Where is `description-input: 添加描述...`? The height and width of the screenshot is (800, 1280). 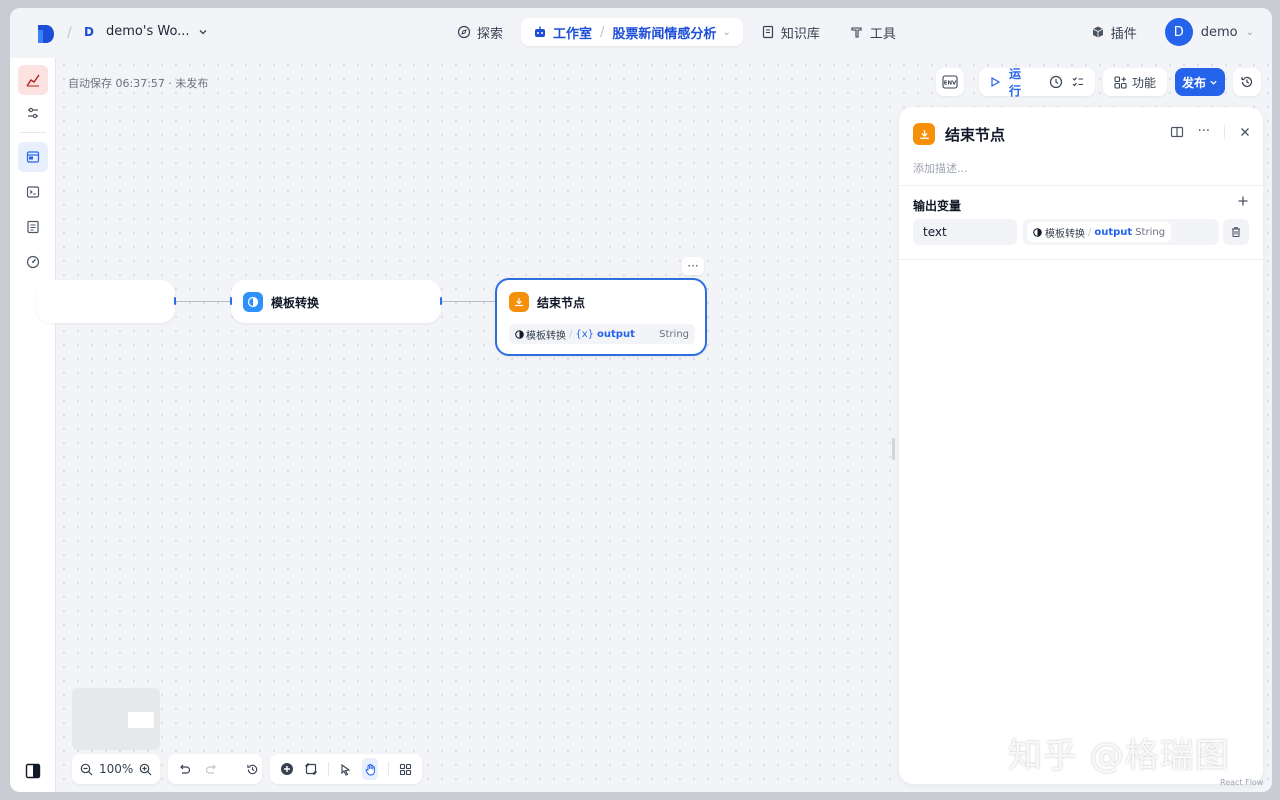
description-input: 添加描述... is located at coordinates (940, 168).